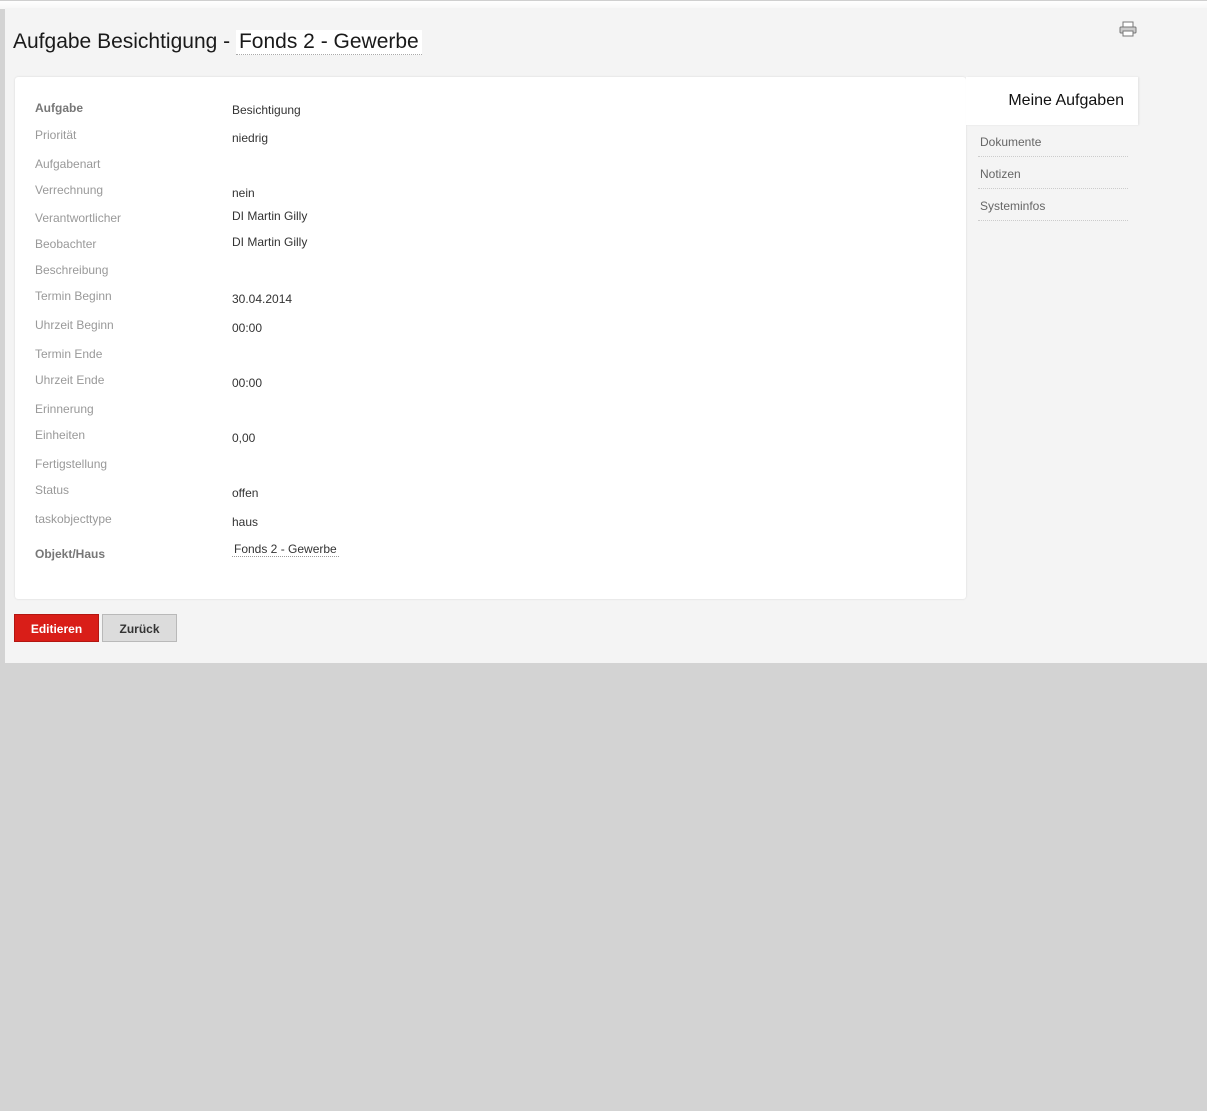 This screenshot has width=1207, height=1111. What do you see at coordinates (485, 357) in the screenshot?
I see `field-row-termin-ende: Termin Ende` at bounding box center [485, 357].